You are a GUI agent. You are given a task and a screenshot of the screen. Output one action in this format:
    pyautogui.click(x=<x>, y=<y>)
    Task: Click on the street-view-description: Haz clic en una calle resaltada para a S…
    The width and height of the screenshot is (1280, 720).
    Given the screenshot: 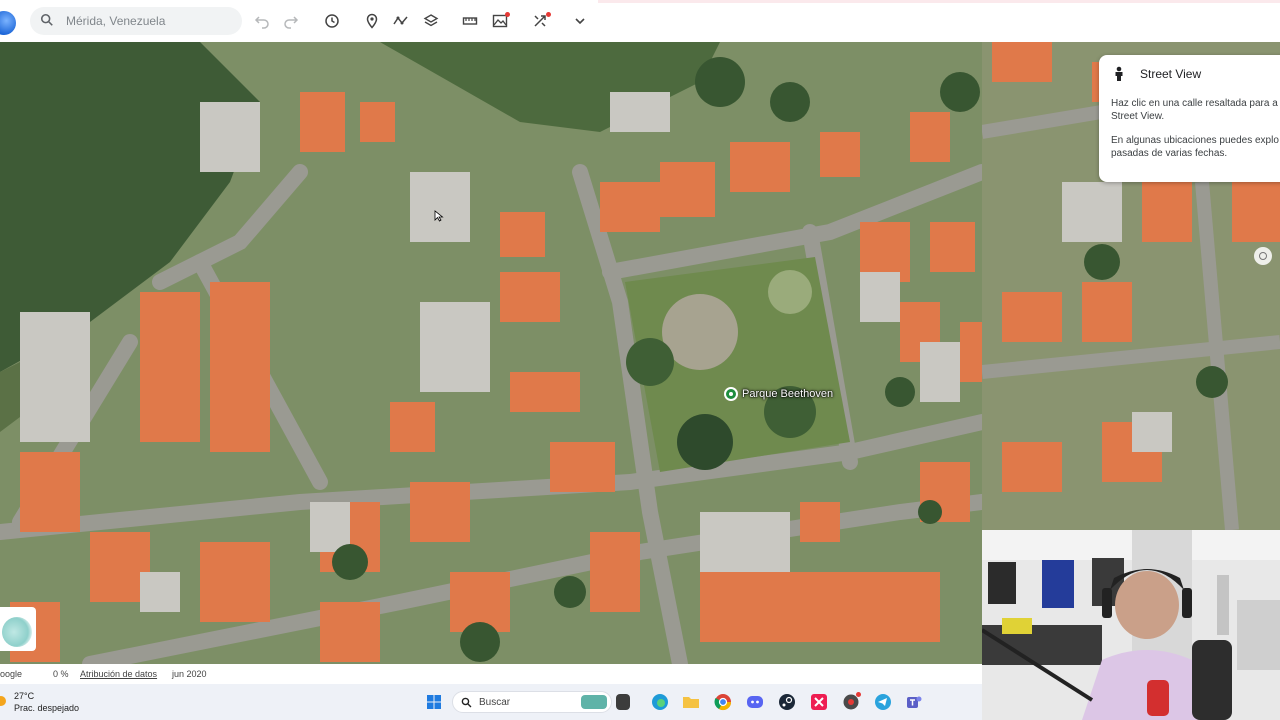 What is the action you would take?
    pyautogui.click(x=1195, y=134)
    